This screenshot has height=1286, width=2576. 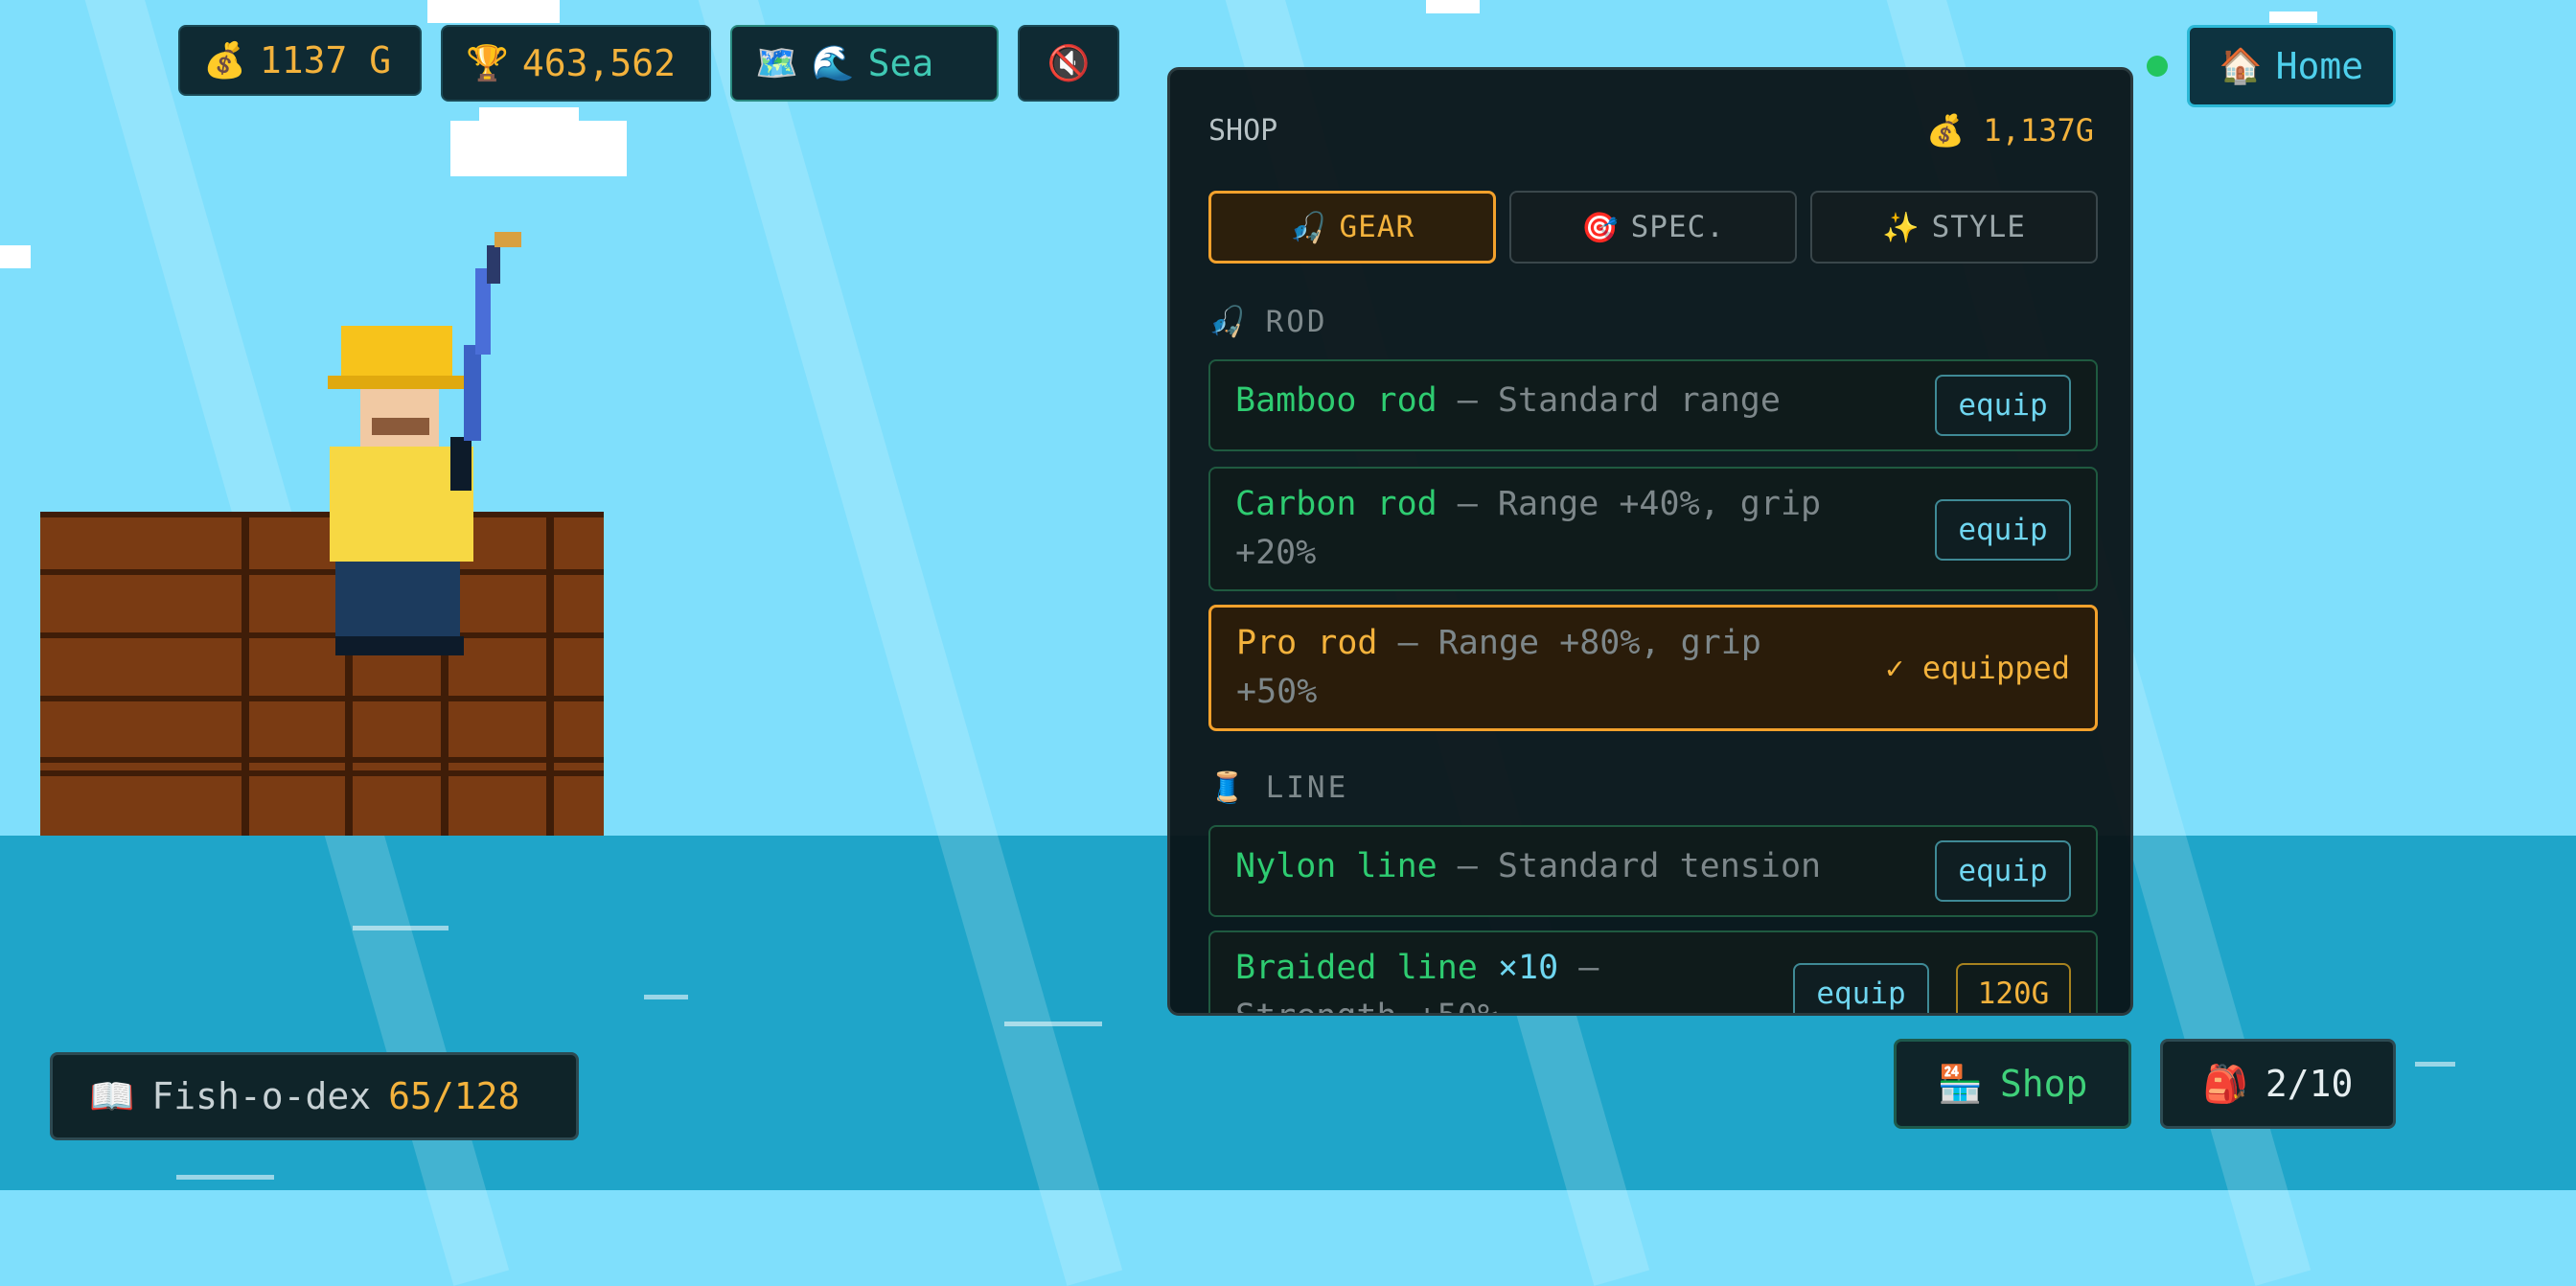 I want to click on item-quantity: ×10, so click(x=1528, y=968).